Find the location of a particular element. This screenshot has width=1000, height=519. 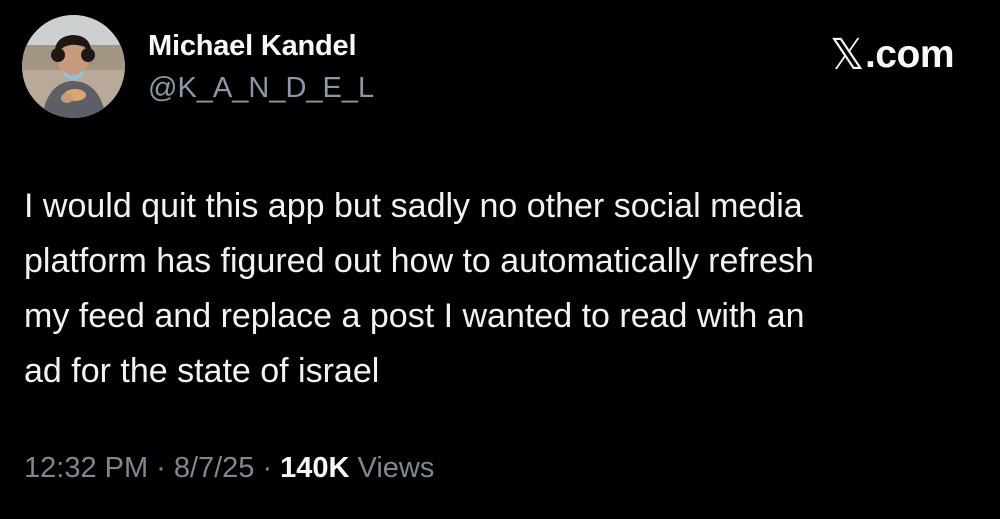

brand-label: .com is located at coordinates (909, 54).